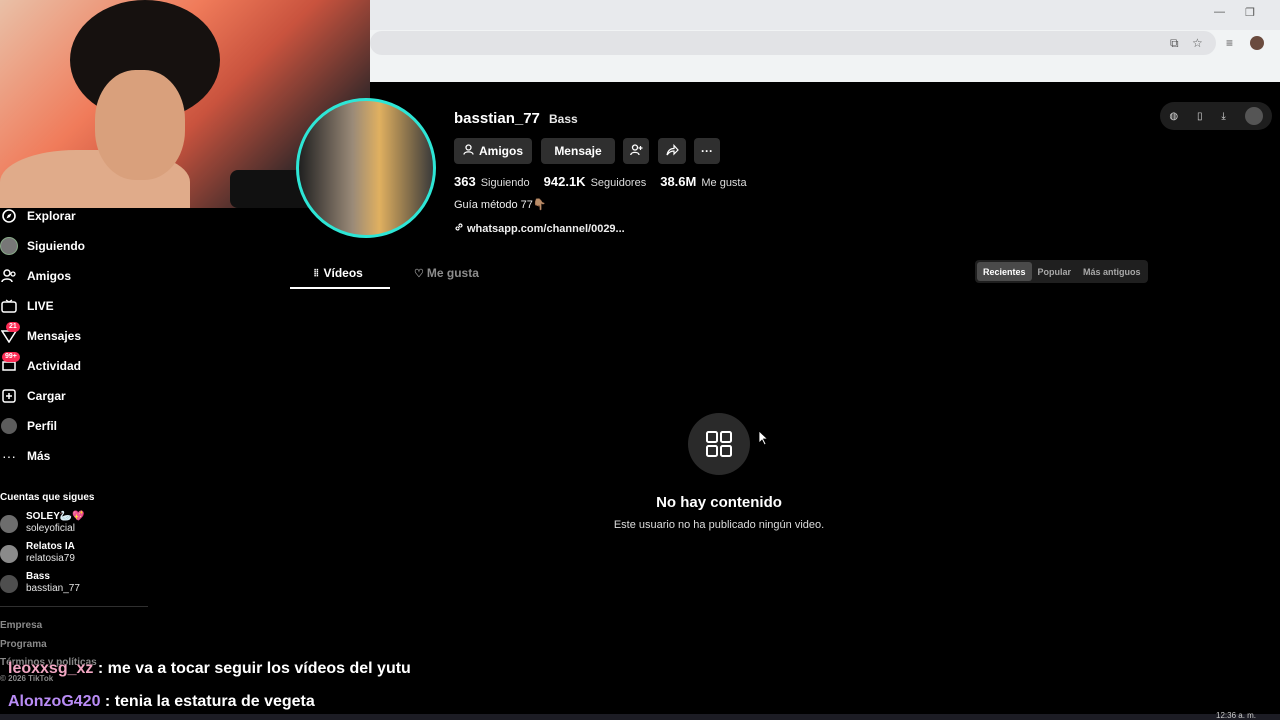 The image size is (1280, 720). I want to click on profile-avatar-icon, so click(9, 426).